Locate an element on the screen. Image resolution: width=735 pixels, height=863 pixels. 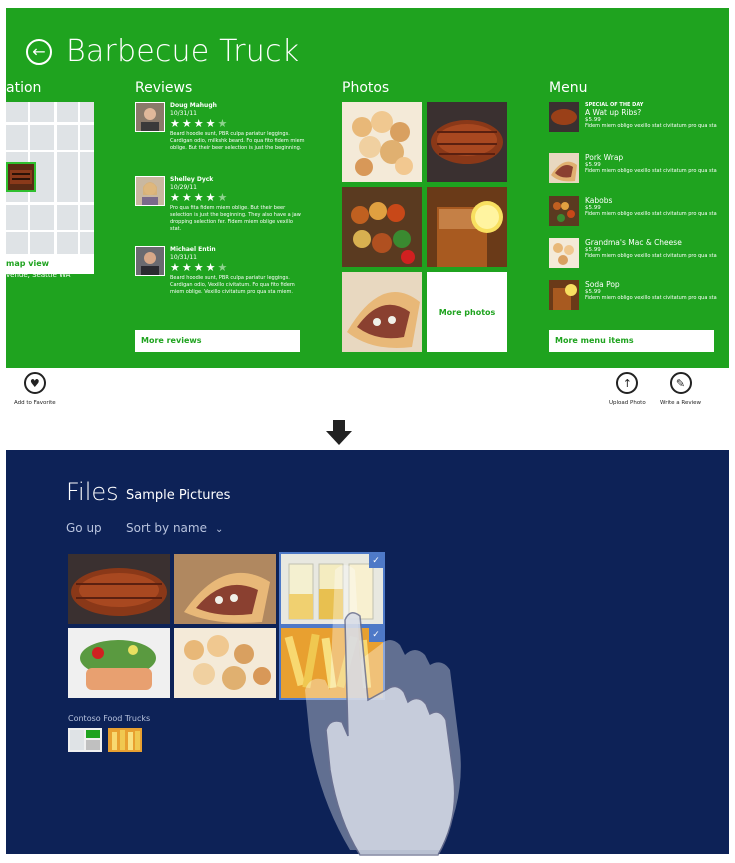
photo-wrap is located at coordinates (382, 312).